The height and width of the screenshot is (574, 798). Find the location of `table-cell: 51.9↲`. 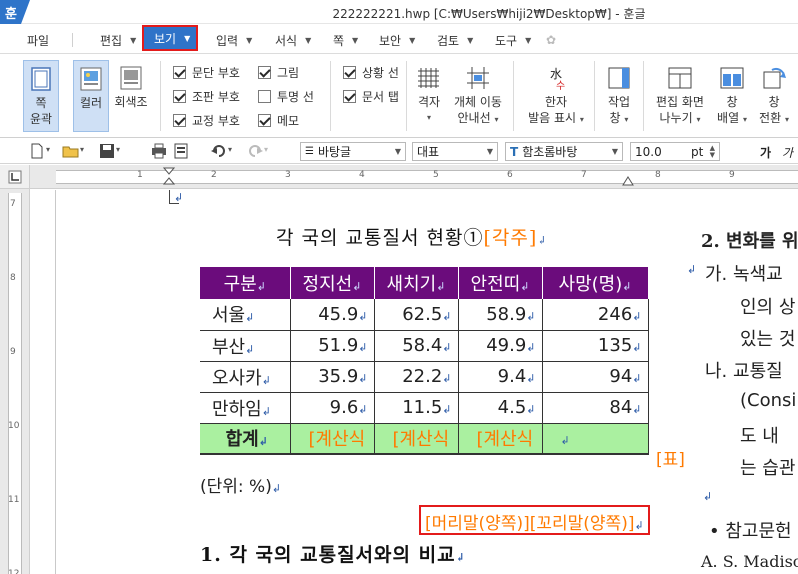

table-cell: 51.9↲ is located at coordinates (332, 346).